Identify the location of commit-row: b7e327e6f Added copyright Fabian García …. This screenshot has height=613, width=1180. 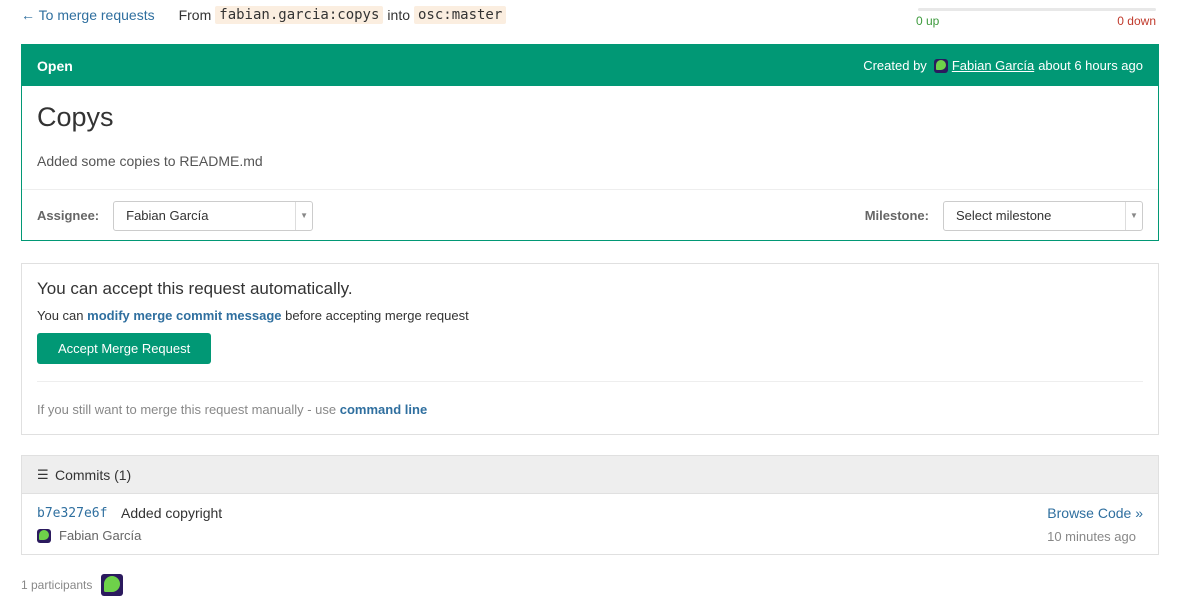
(590, 525).